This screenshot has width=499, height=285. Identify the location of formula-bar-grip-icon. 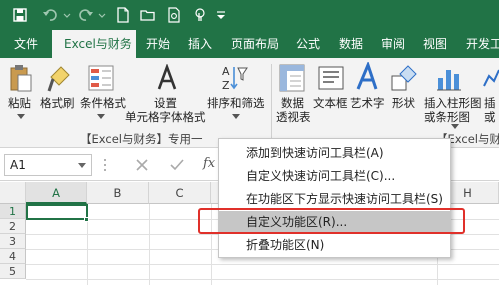
(105, 165).